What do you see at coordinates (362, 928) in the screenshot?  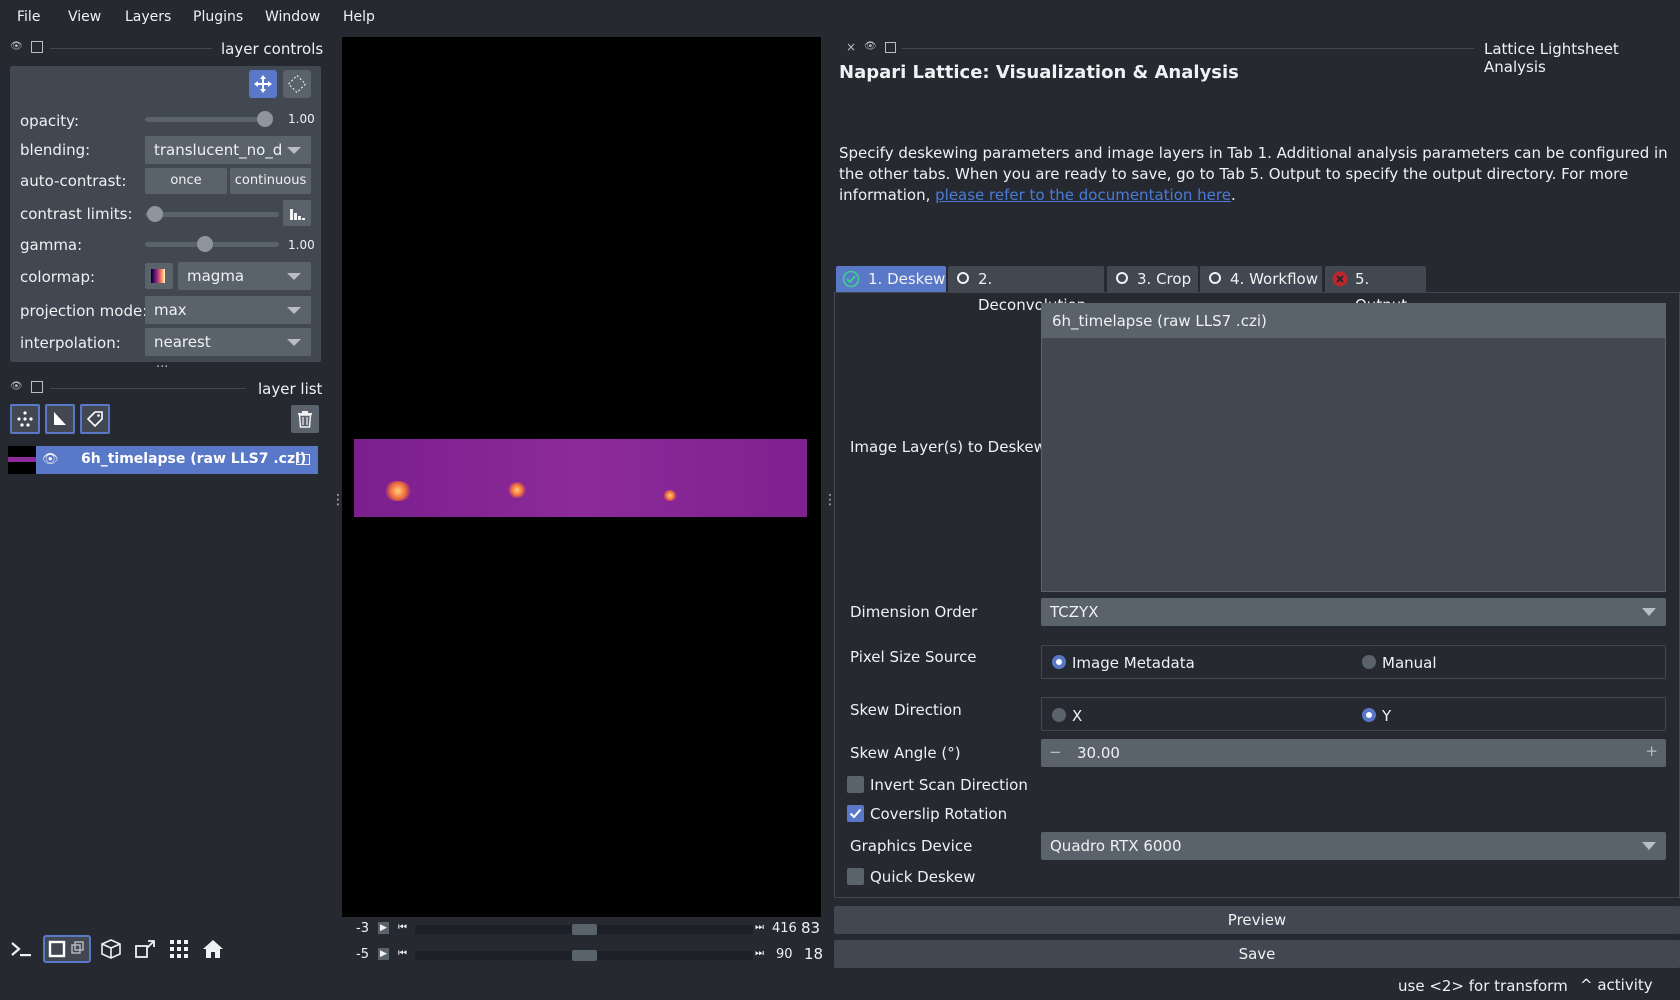 I see `dim-start-label: -3` at bounding box center [362, 928].